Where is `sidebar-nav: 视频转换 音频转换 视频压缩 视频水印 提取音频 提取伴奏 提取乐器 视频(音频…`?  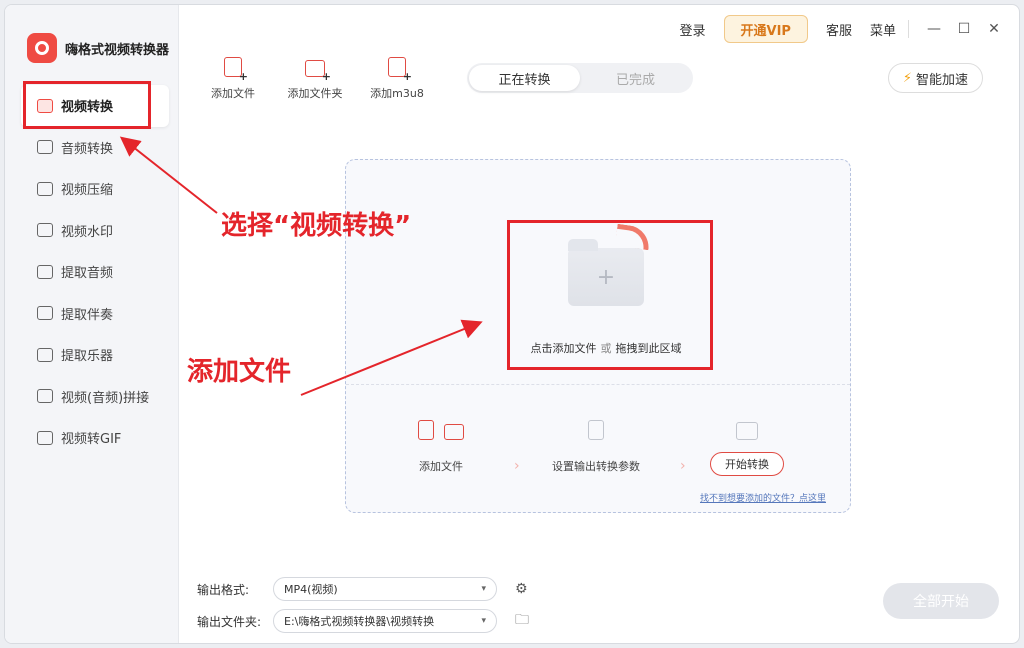
sidebar-nav: 视频转换 音频转换 视频压缩 视频水印 提取音频 提取伴奏 提取乐器 视频(音频… is located at coordinates (95, 272).